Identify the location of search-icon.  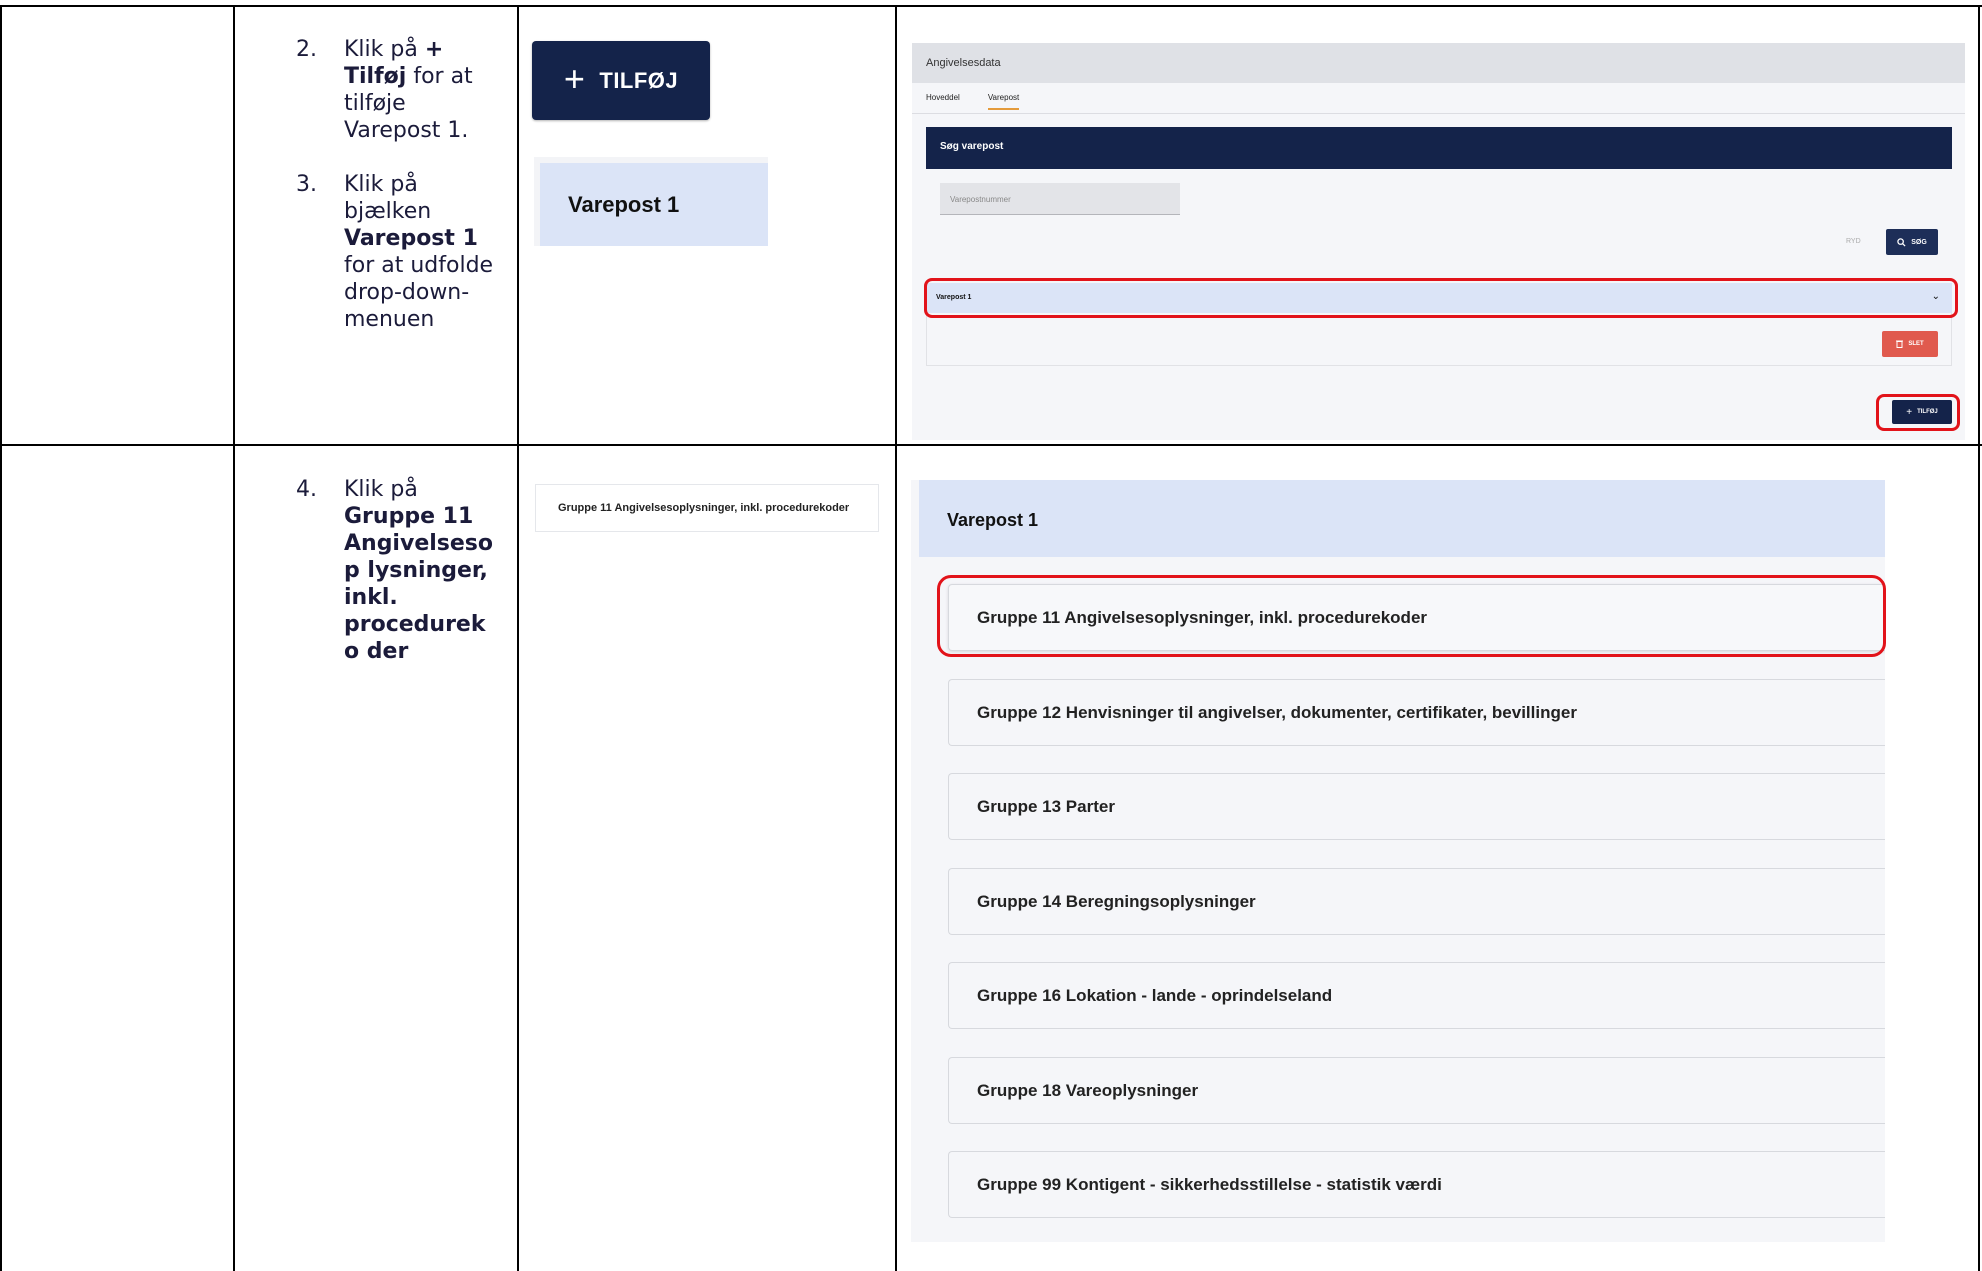
(1901, 242).